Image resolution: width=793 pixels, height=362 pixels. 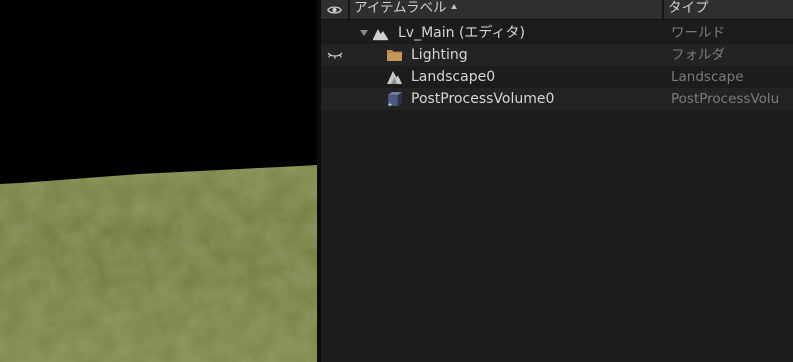 What do you see at coordinates (557, 55) in the screenshot?
I see `outliner-row-folder: Lighting フォルダ` at bounding box center [557, 55].